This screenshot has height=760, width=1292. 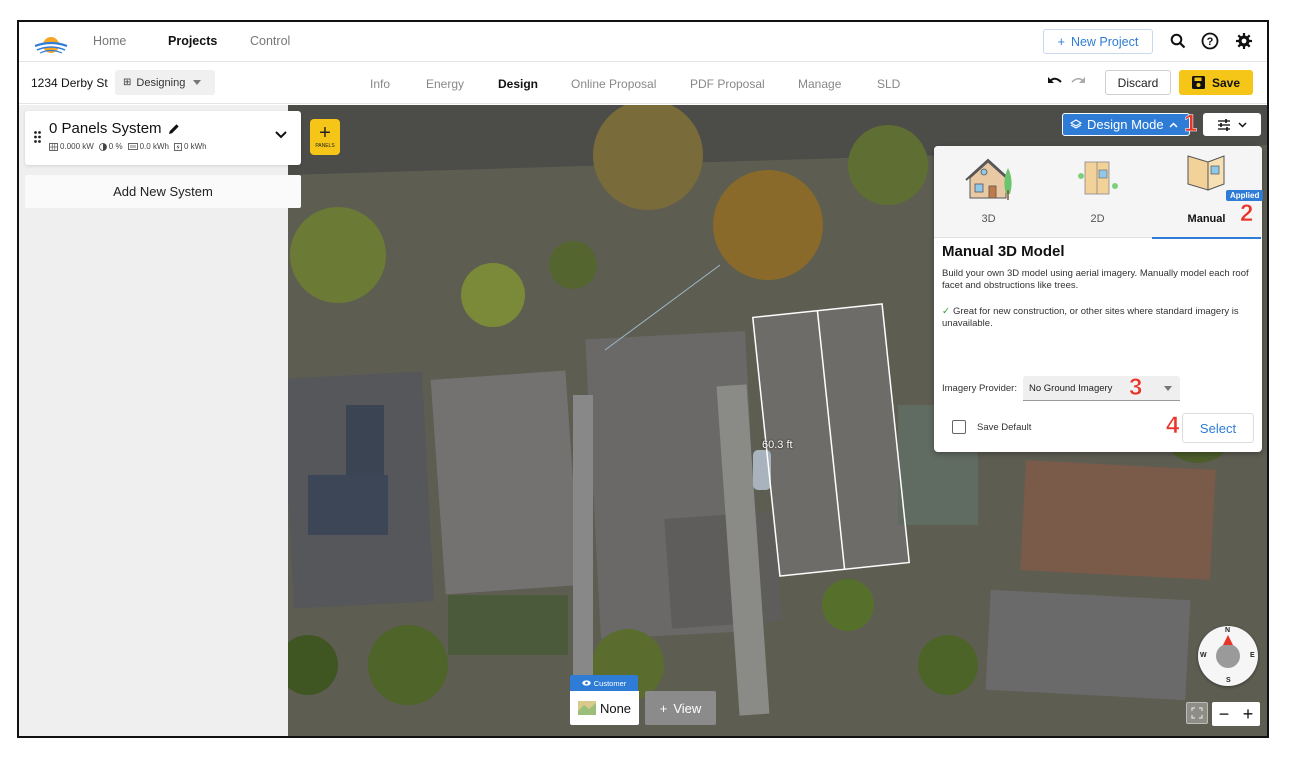 I want to click on tab-online-proposal: Online Proposal, so click(x=613, y=84).